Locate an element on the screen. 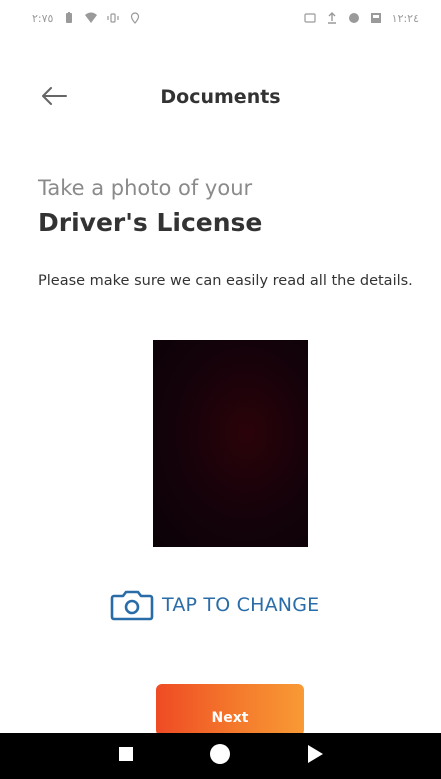 Image resolution: width=441 pixels, height=779 pixels. status-bar: ٢:٧٥ ١٢:٢٤ is located at coordinates (220, 18).